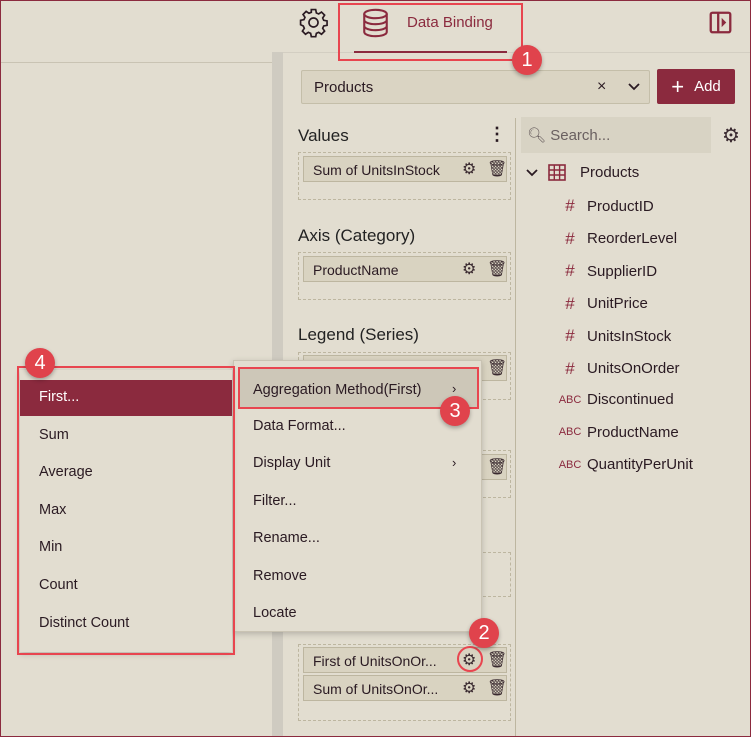 The image size is (751, 737). Describe the element at coordinates (497, 134) in the screenshot. I see `more-icon: ⋮` at that location.